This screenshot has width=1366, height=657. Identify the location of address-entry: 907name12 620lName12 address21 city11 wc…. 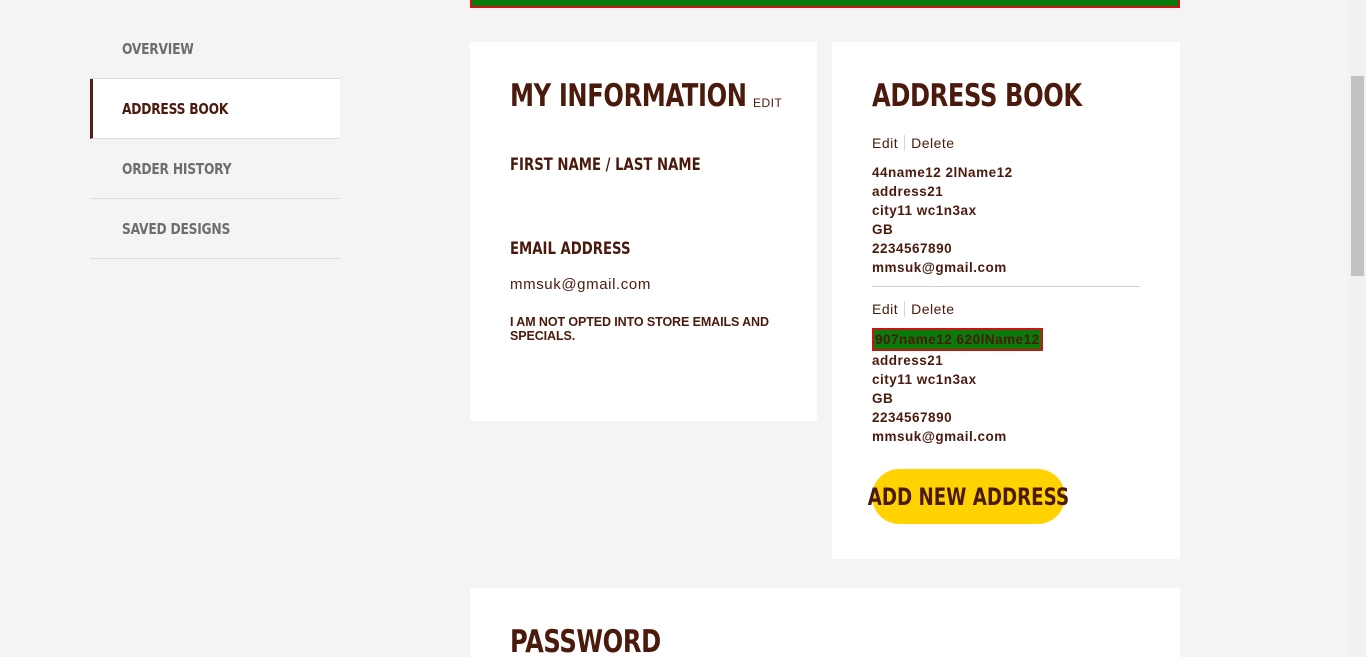
(957, 387).